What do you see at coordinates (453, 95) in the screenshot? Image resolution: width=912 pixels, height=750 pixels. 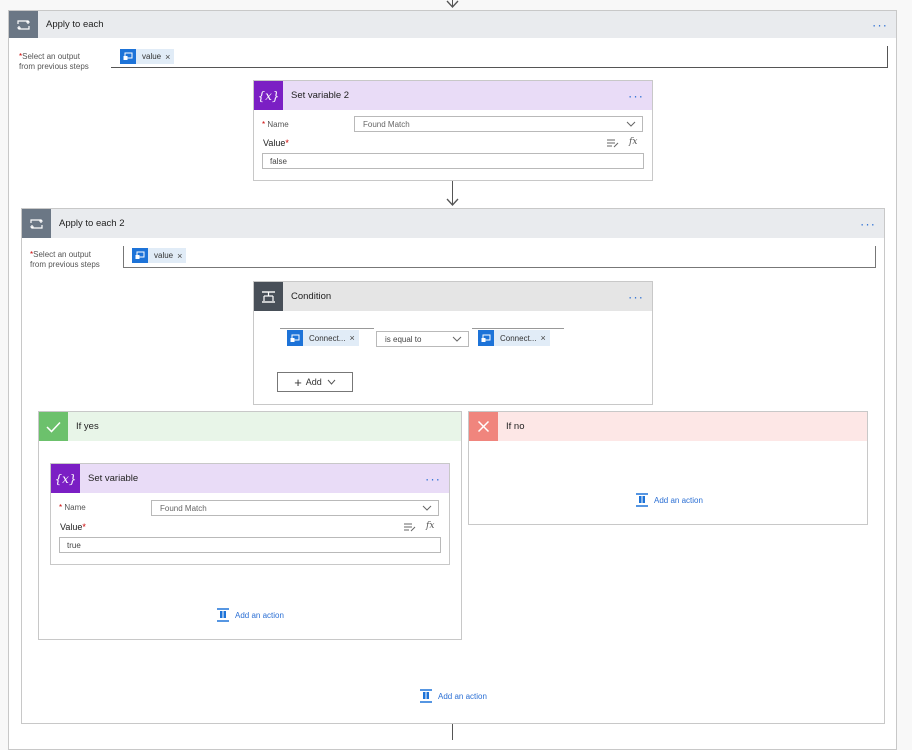 I see `set-variable-2-header: {x} Set variable 2 ···` at bounding box center [453, 95].